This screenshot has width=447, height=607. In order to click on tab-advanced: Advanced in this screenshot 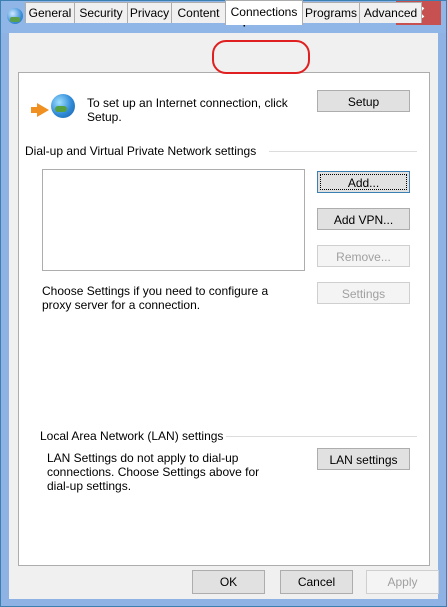, I will do `click(390, 12)`.